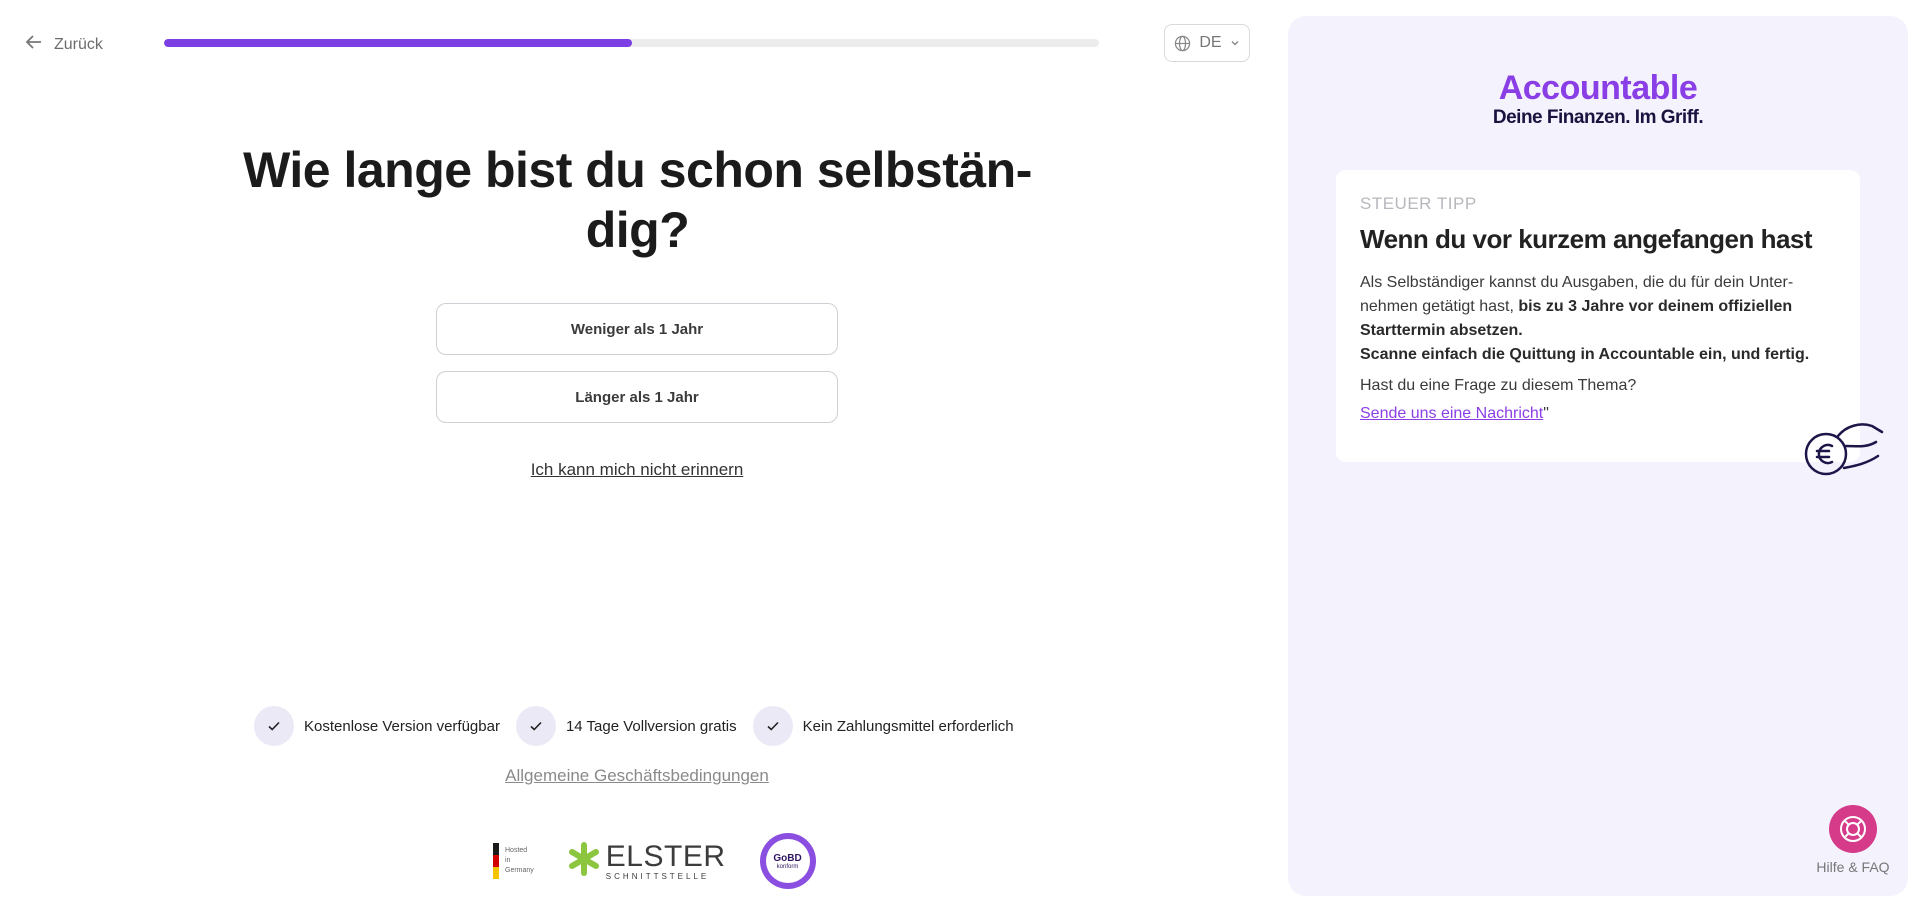 The image size is (1920, 911). Describe the element at coordinates (1853, 867) in the screenshot. I see `help-label: Hilfe & FAQ` at that location.